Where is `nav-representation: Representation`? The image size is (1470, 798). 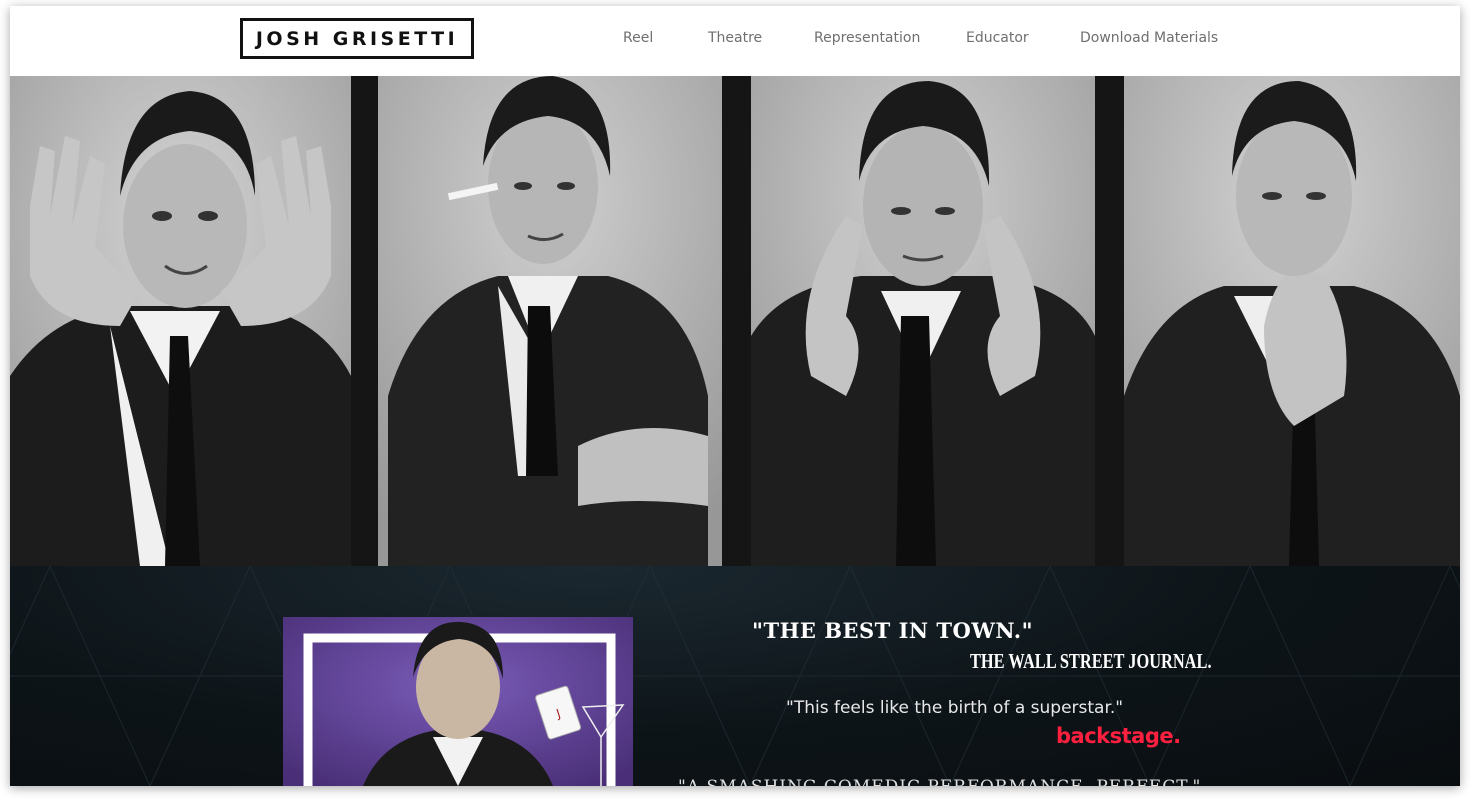 nav-representation: Representation is located at coordinates (867, 38).